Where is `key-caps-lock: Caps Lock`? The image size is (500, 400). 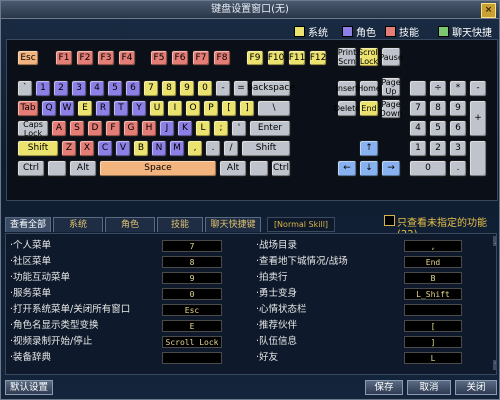 key-caps-lock: Caps Lock is located at coordinates (33, 129).